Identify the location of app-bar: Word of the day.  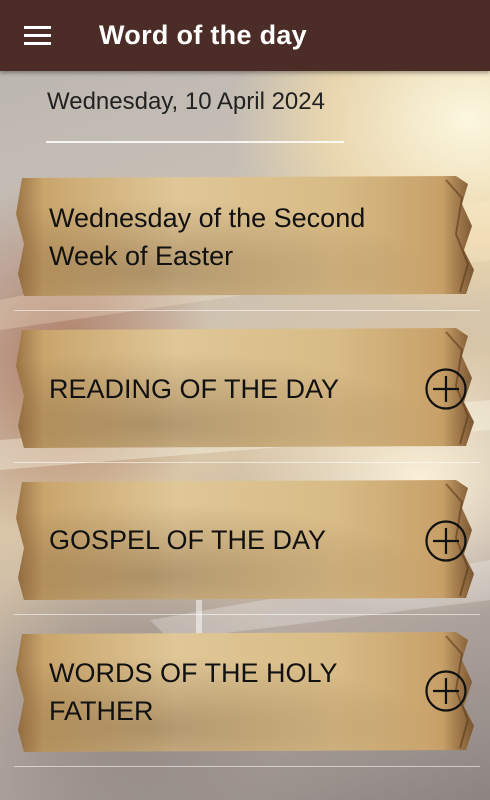
(245, 35).